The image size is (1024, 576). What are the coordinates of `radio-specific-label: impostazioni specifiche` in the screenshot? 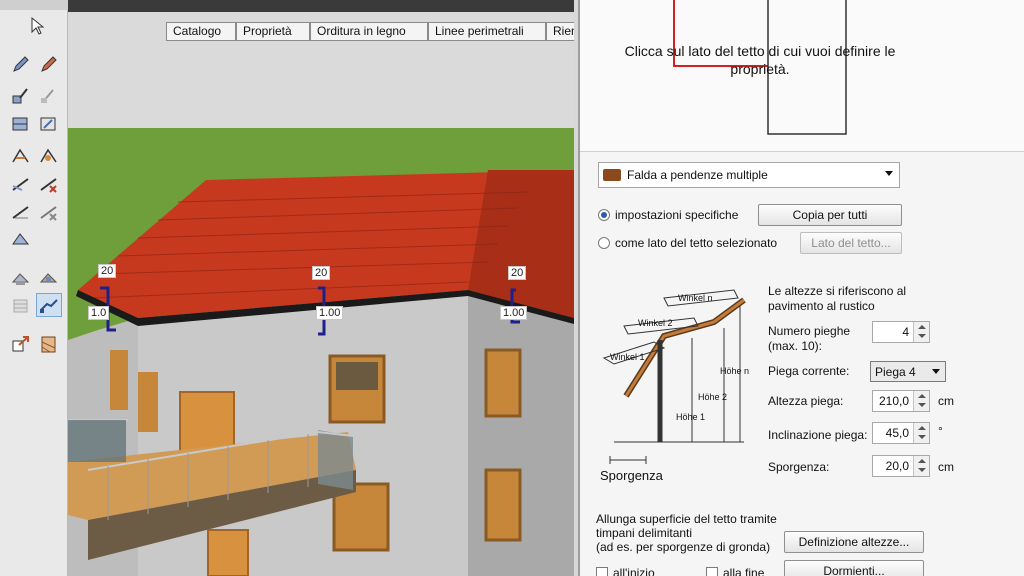 It's located at (677, 215).